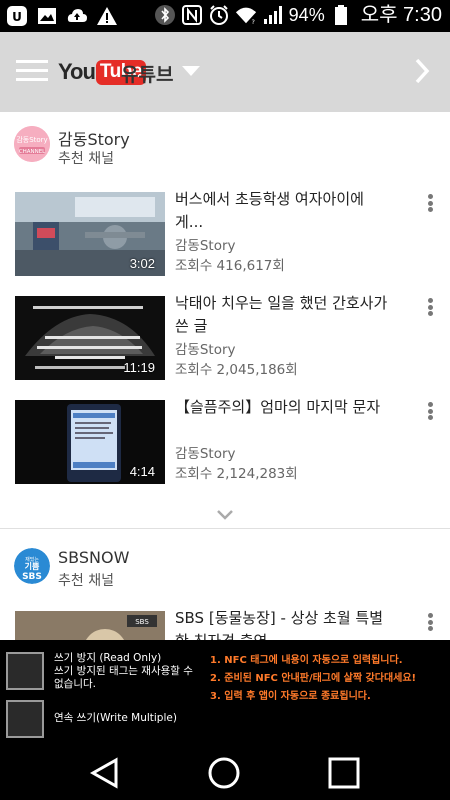 The image size is (450, 800). Describe the element at coordinates (105, 773) in the screenshot. I see `back-icon` at that location.